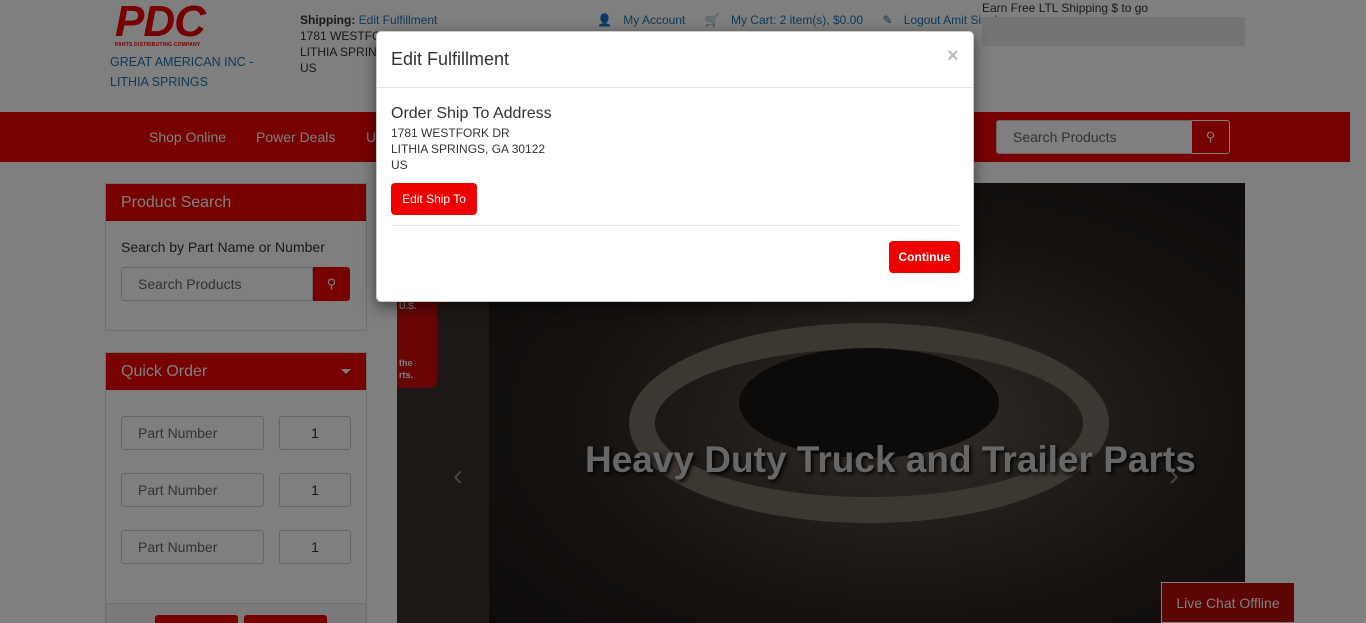 The width and height of the screenshot is (1366, 623). What do you see at coordinates (450, 59) in the screenshot?
I see `modal-title: Edit Fulfillment` at bounding box center [450, 59].